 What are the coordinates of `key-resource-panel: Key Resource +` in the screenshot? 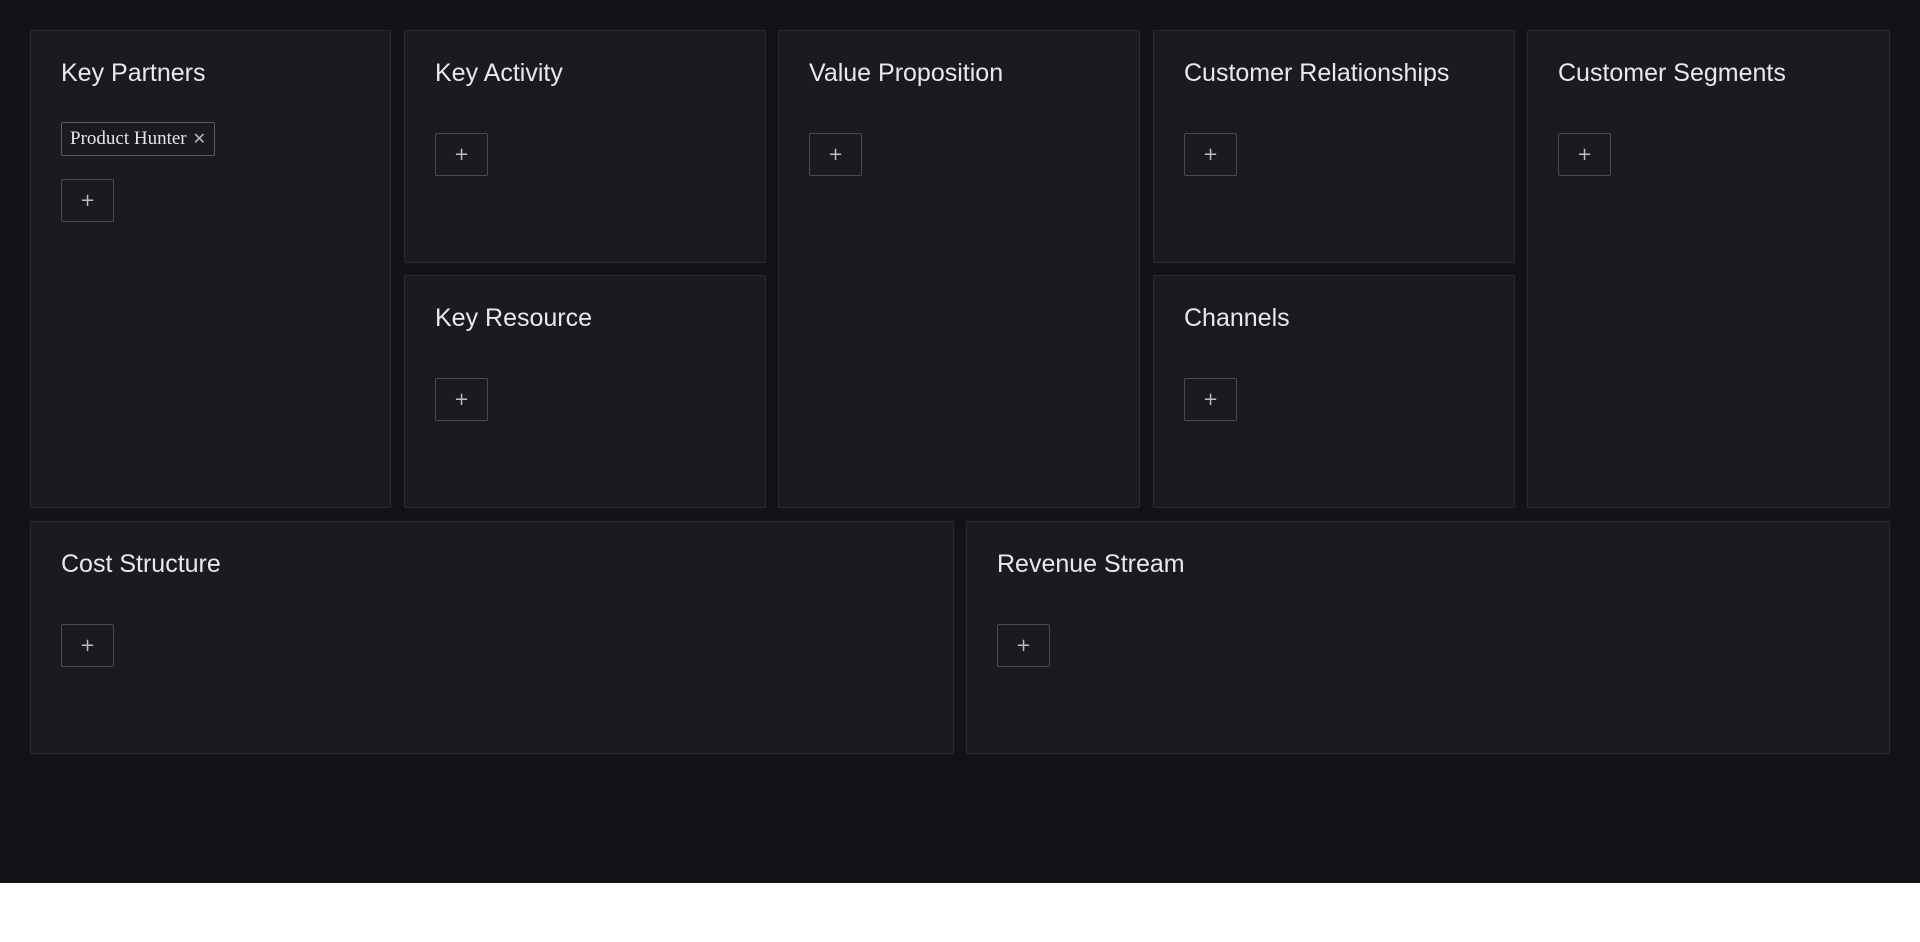 It's located at (585, 391).